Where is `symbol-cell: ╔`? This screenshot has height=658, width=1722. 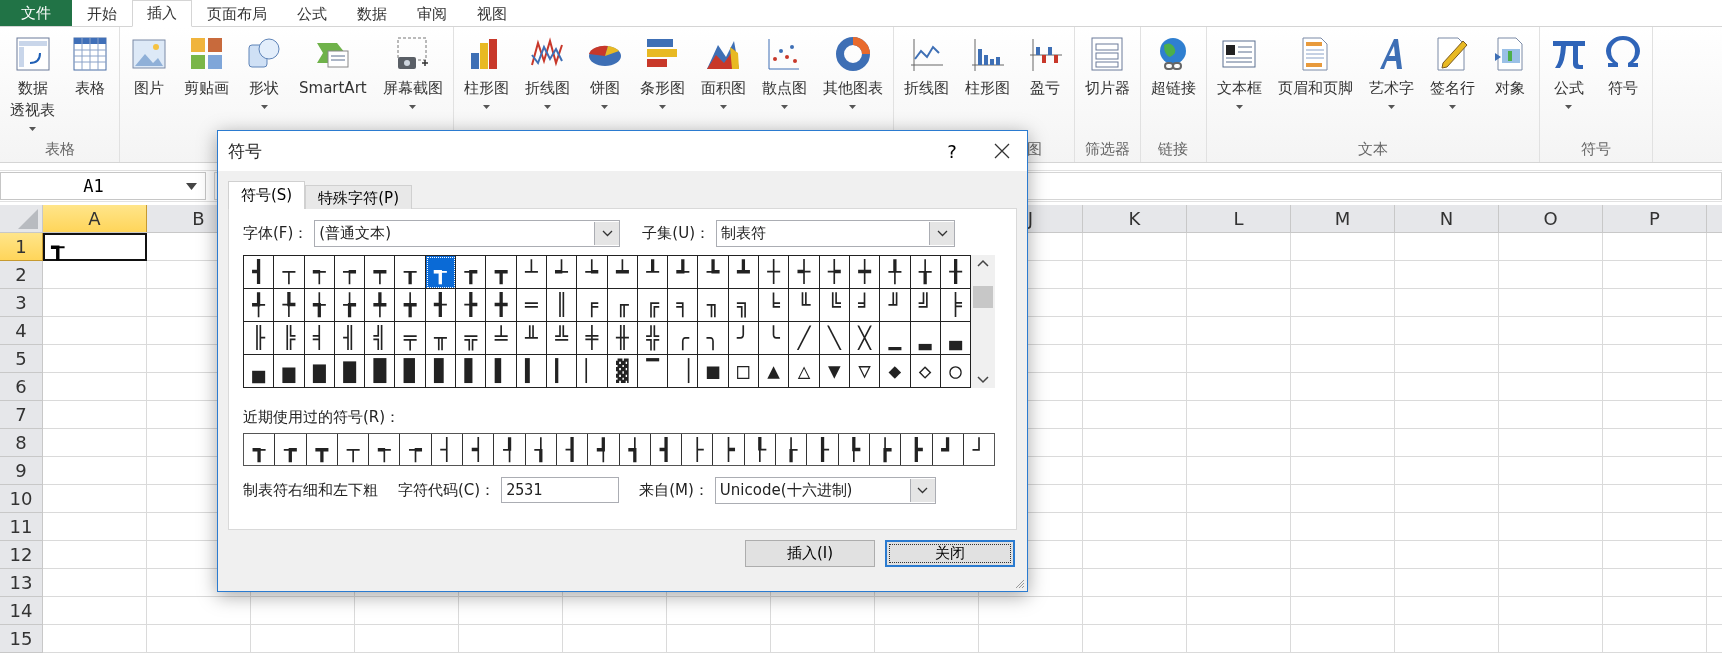 symbol-cell: ╔ is located at coordinates (653, 305).